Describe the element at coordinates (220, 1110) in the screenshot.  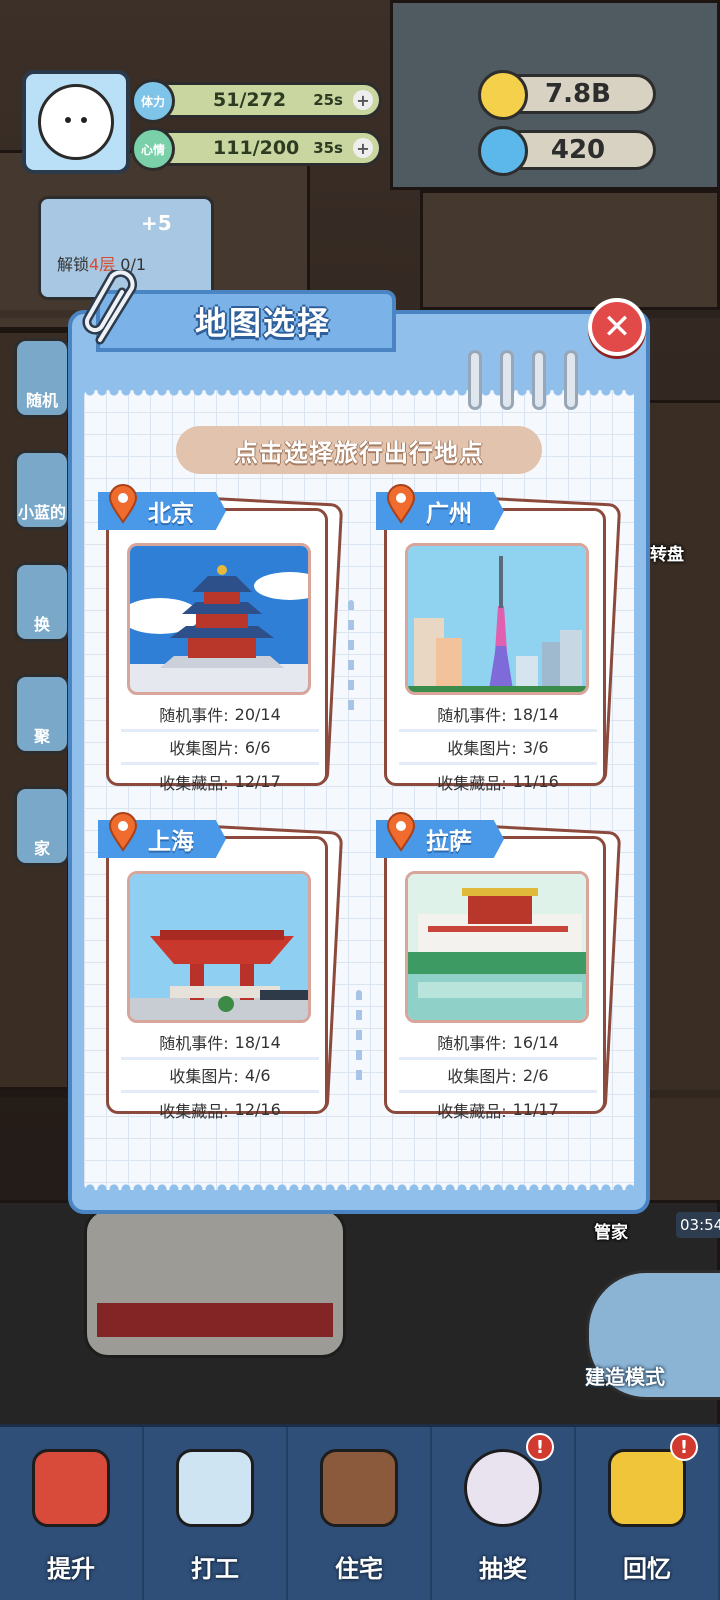
I see `stat-row-items: 收集藏品: 12/16` at that location.